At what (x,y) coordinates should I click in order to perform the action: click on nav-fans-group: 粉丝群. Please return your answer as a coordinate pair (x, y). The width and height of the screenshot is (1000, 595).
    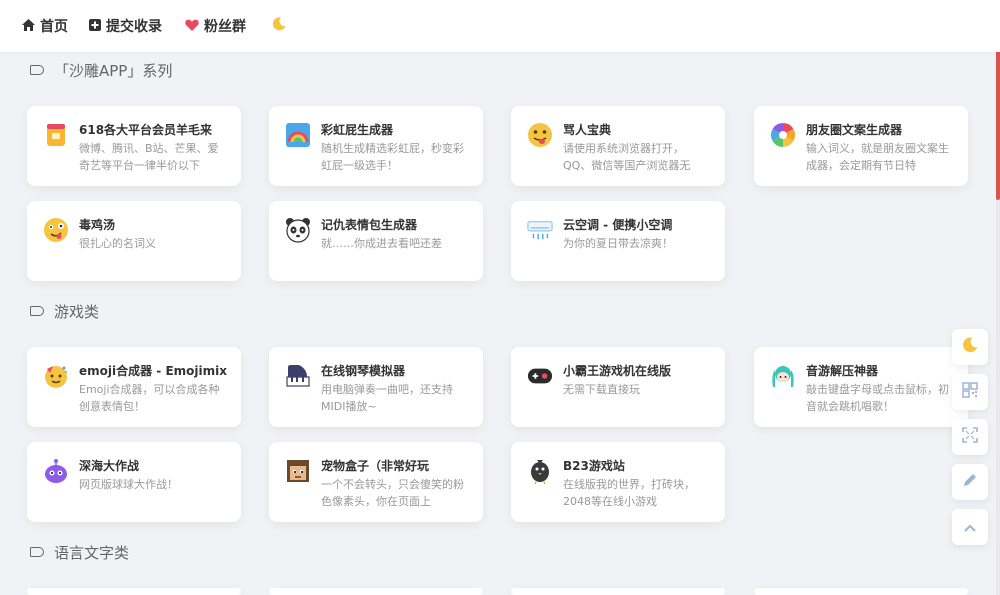
    Looking at the image, I should click on (215, 26).